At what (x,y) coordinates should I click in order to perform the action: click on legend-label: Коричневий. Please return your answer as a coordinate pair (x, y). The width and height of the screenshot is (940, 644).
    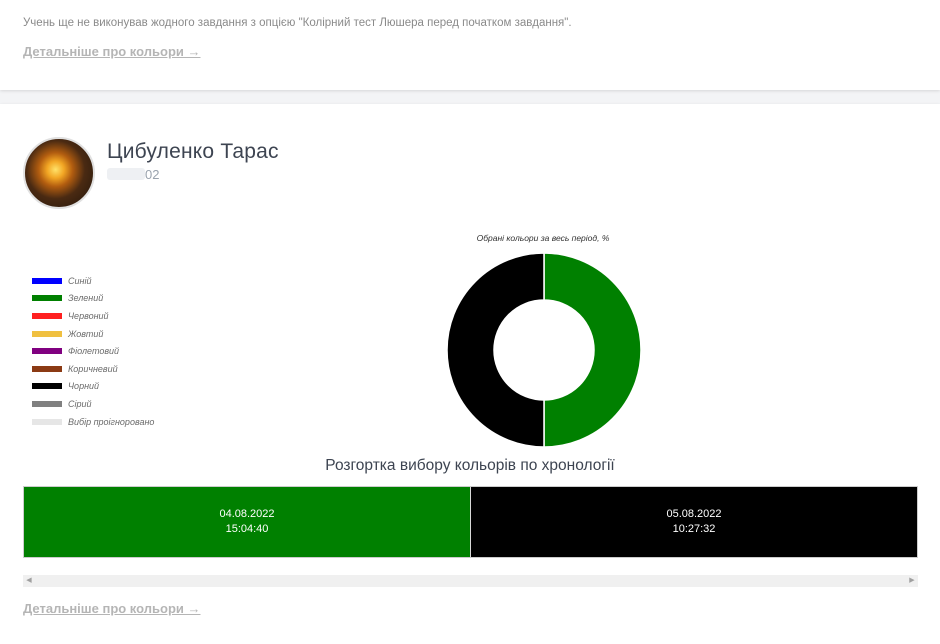
    Looking at the image, I should click on (93, 368).